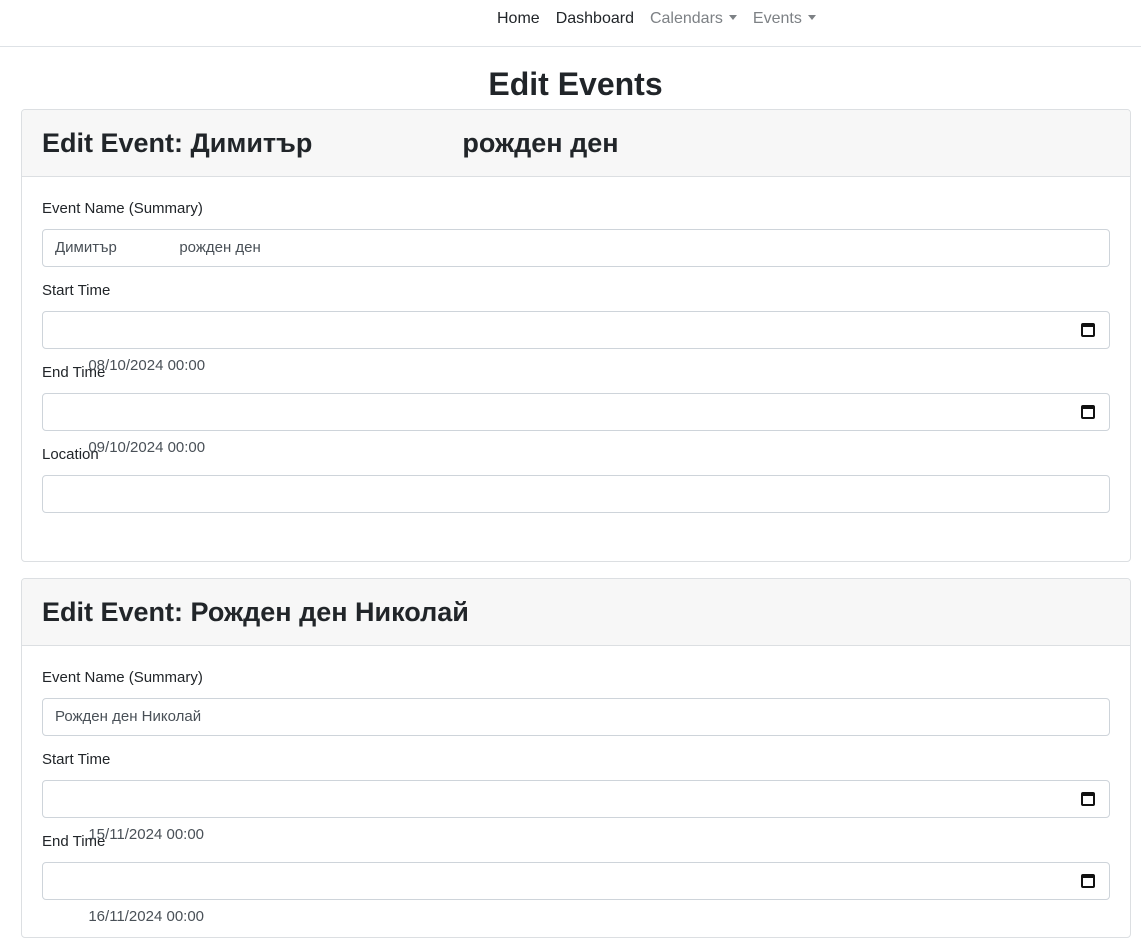 This screenshot has width=1141, height=938. I want to click on start-time-group: Start Time 08/10/2024 00:00, so click(576, 327).